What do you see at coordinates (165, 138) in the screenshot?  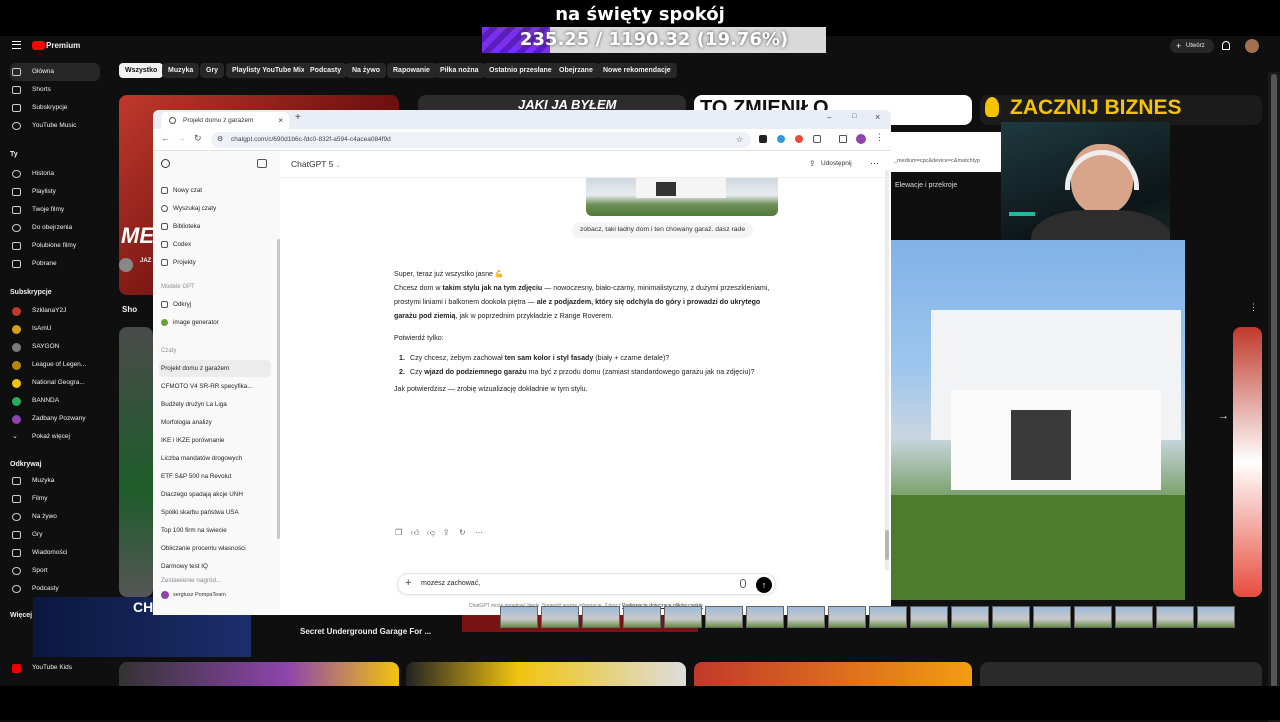 I see `back-icon: ←` at bounding box center [165, 138].